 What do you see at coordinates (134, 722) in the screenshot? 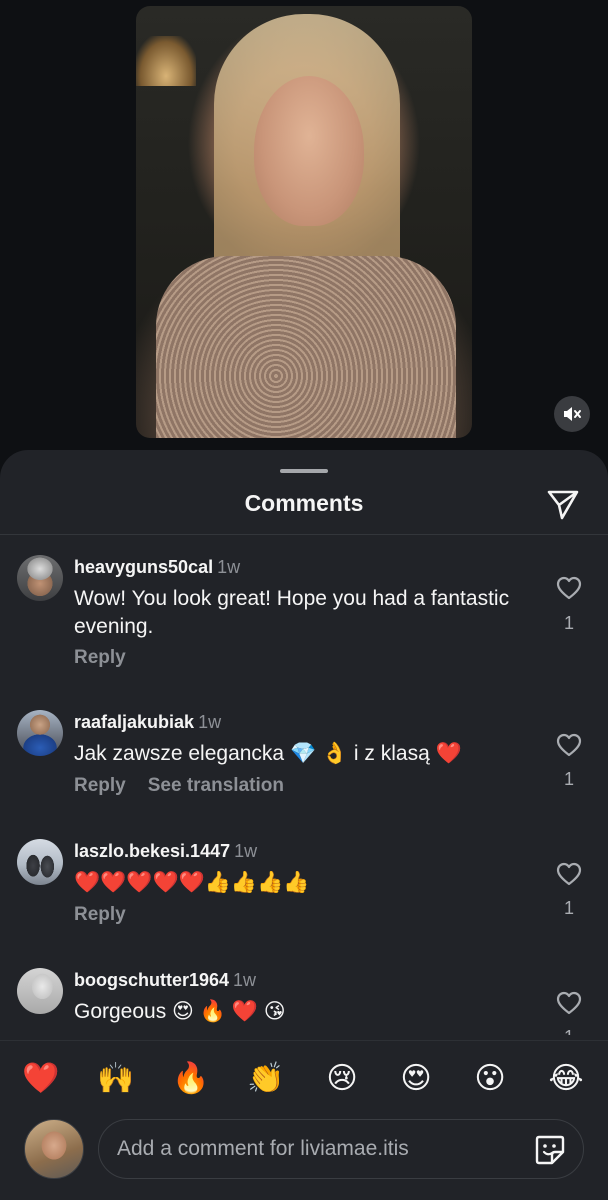
I see `comment-username: raafaljakubiak` at bounding box center [134, 722].